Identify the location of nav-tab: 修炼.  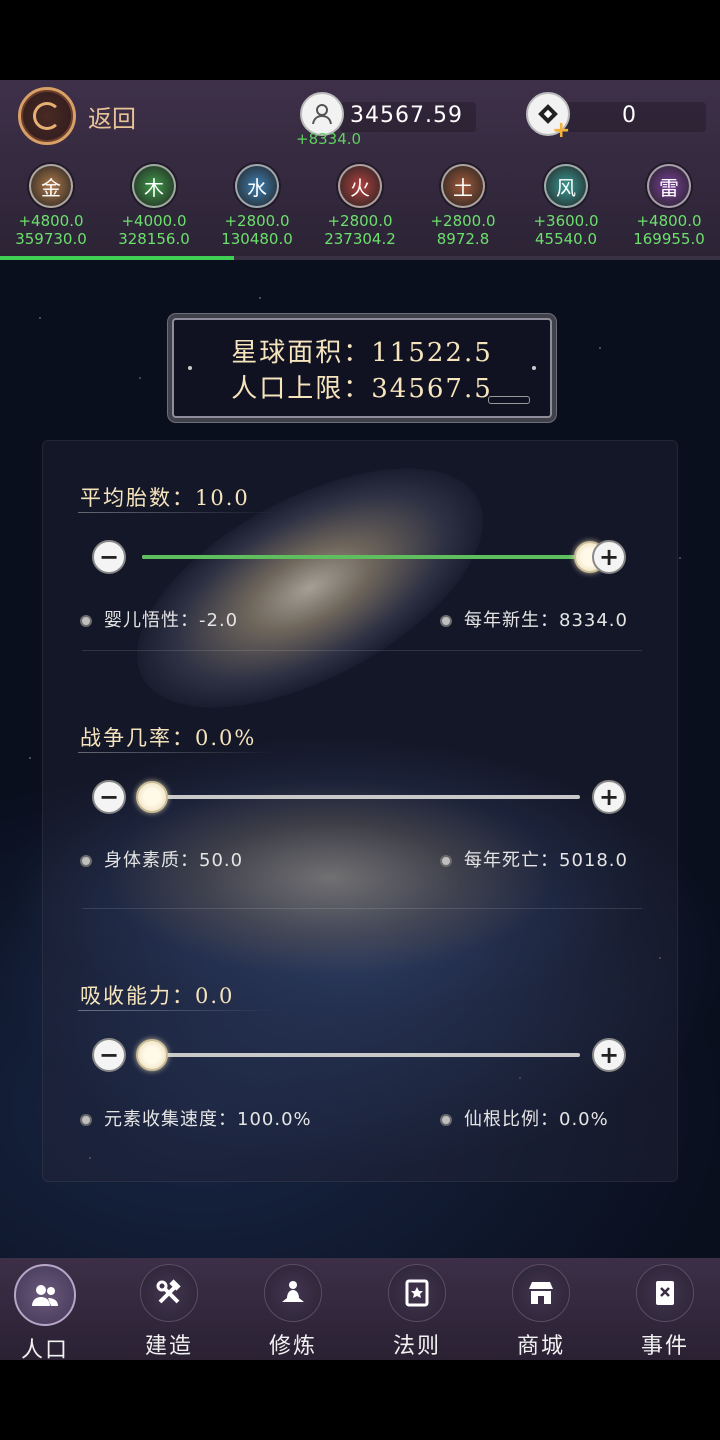
(293, 1312).